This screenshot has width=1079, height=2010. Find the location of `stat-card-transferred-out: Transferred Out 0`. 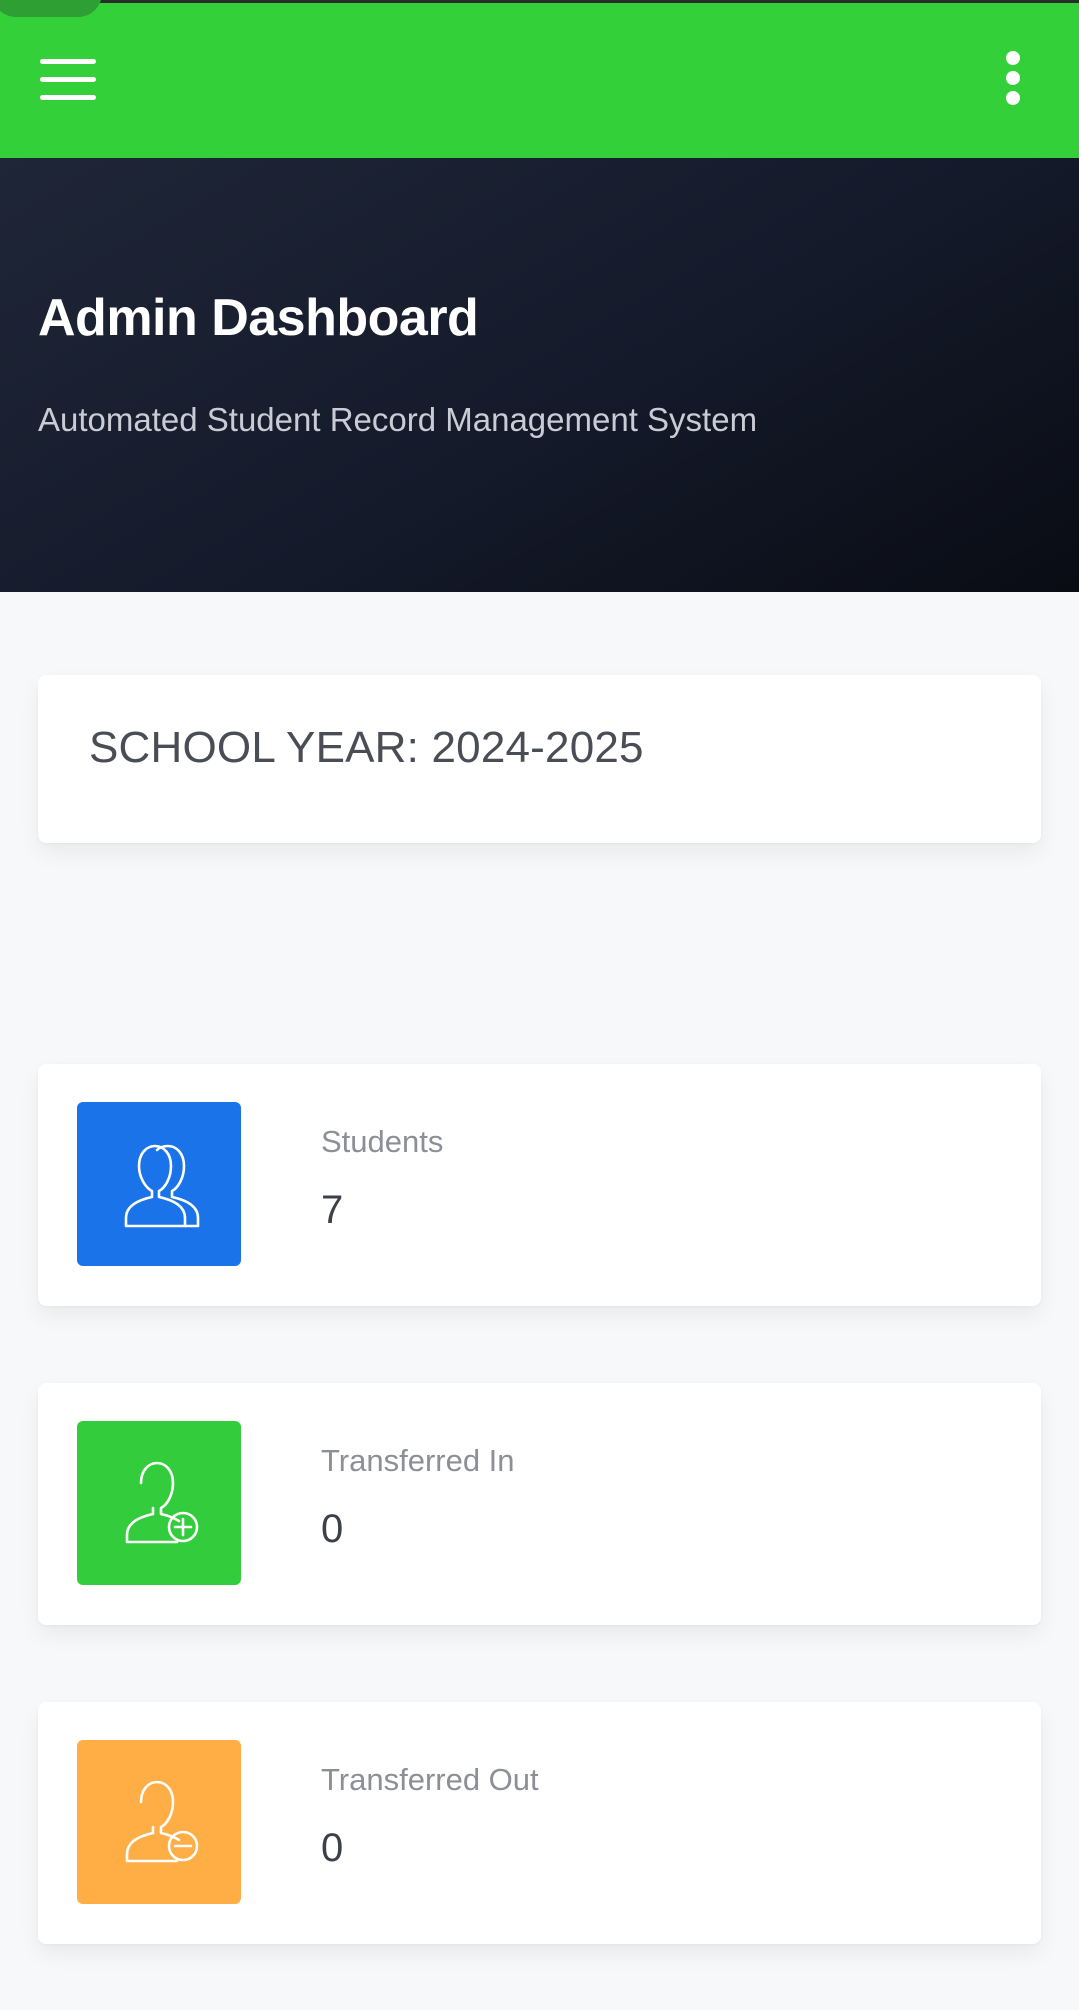

stat-card-transferred-out: Transferred Out 0 is located at coordinates (539, 1823).